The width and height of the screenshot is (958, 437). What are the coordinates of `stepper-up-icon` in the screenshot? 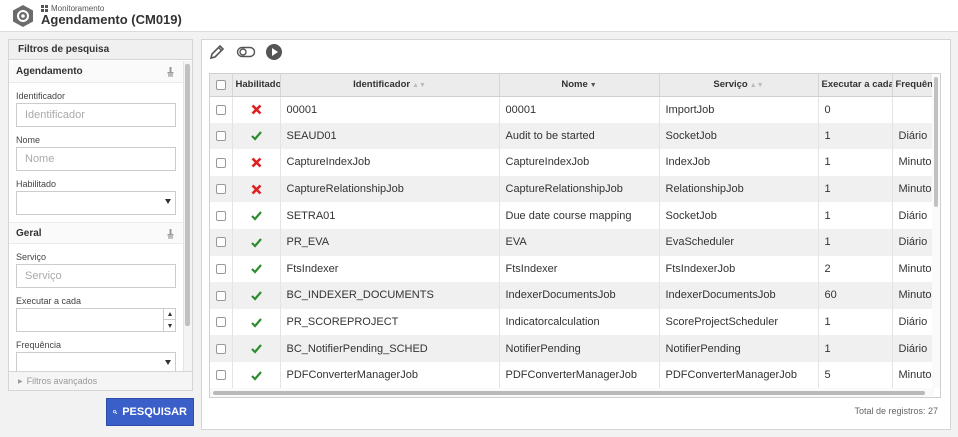 It's located at (169, 314).